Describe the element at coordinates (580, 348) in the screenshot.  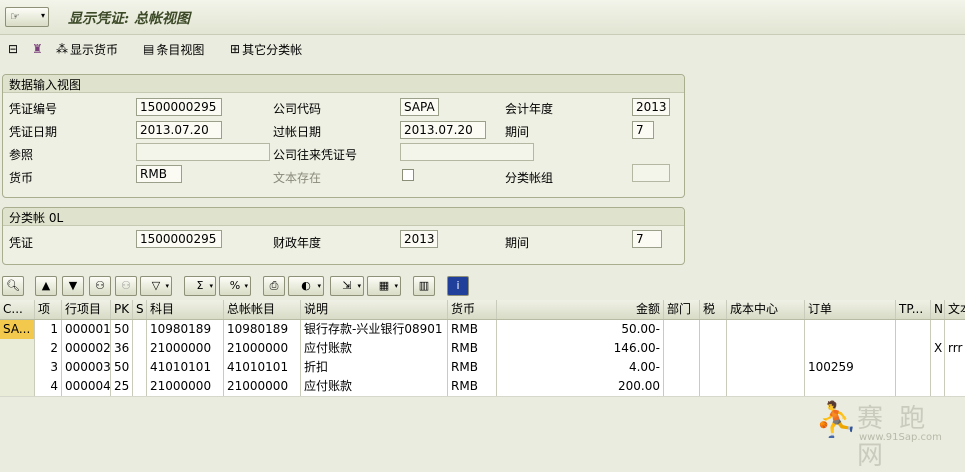
I see `cell-amount: 146.00-` at that location.